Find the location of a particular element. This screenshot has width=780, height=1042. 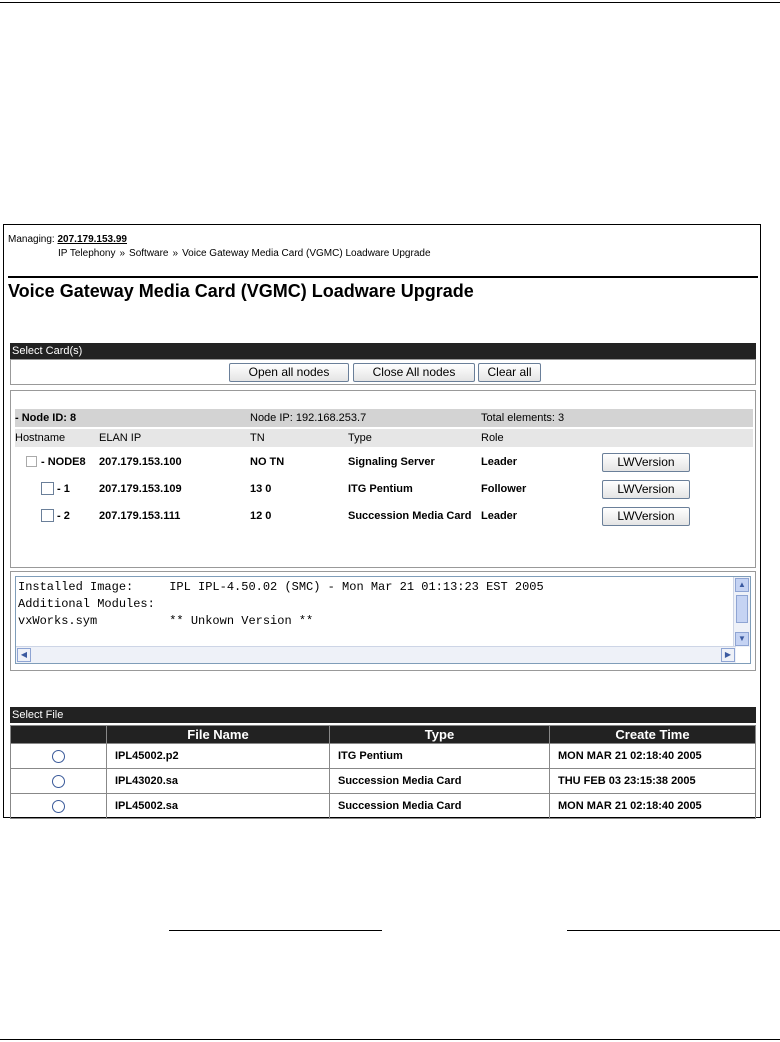

row-role: Follower is located at coordinates (504, 489).